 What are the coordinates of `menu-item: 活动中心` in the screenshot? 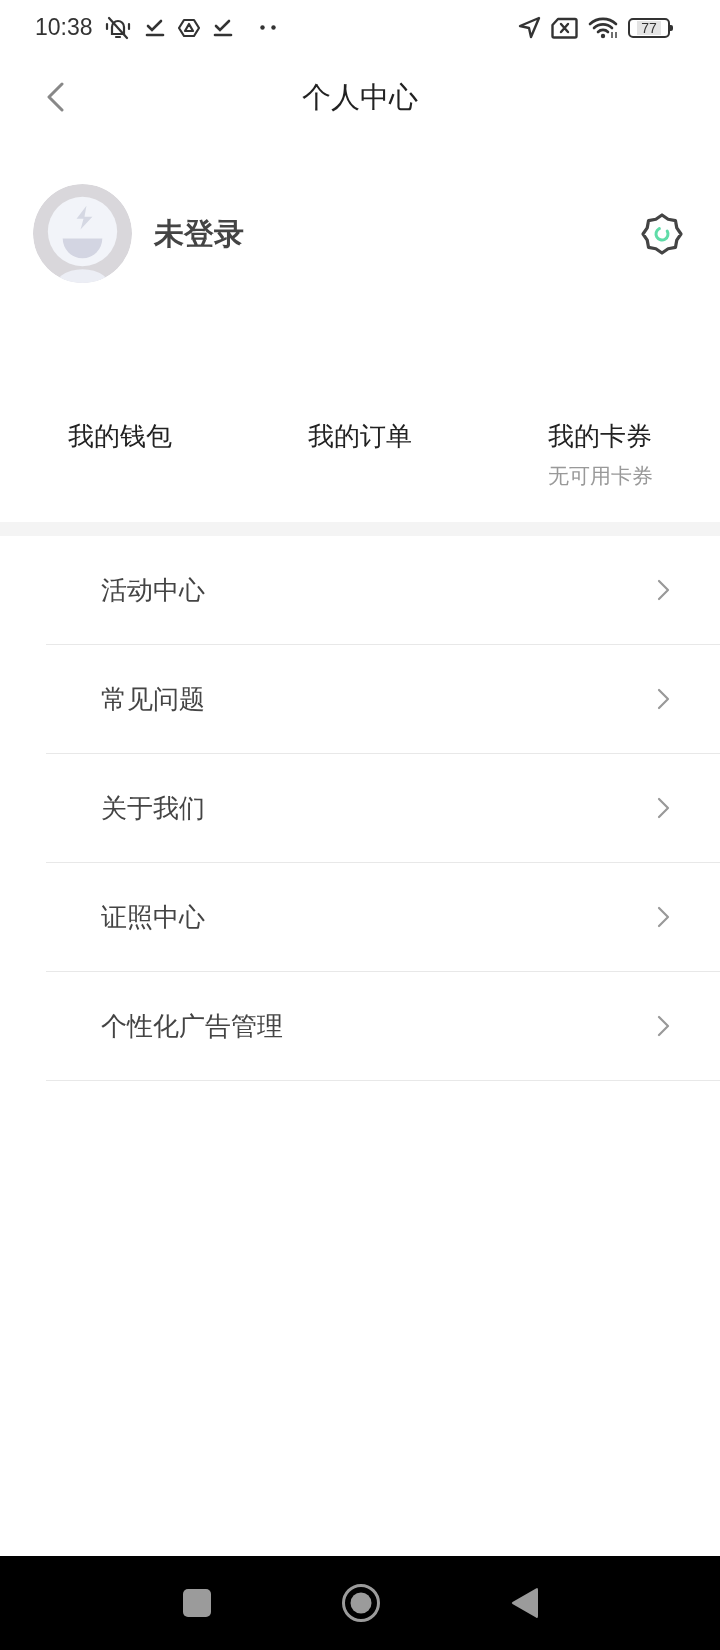 It's located at (383, 590).